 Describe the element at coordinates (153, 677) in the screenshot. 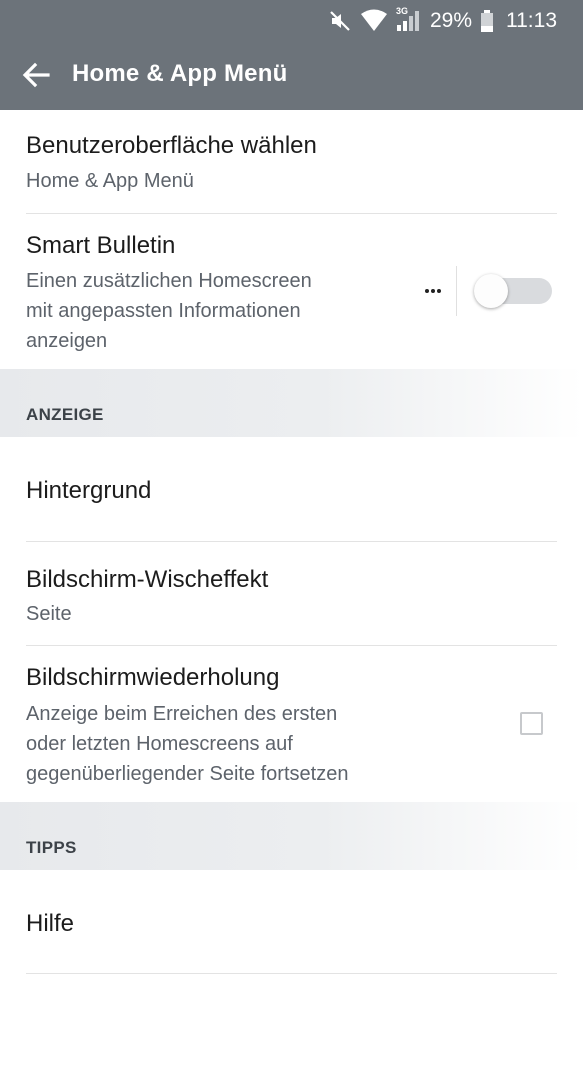

I see `screen-loop-title: Bildschirmwiederholung` at that location.